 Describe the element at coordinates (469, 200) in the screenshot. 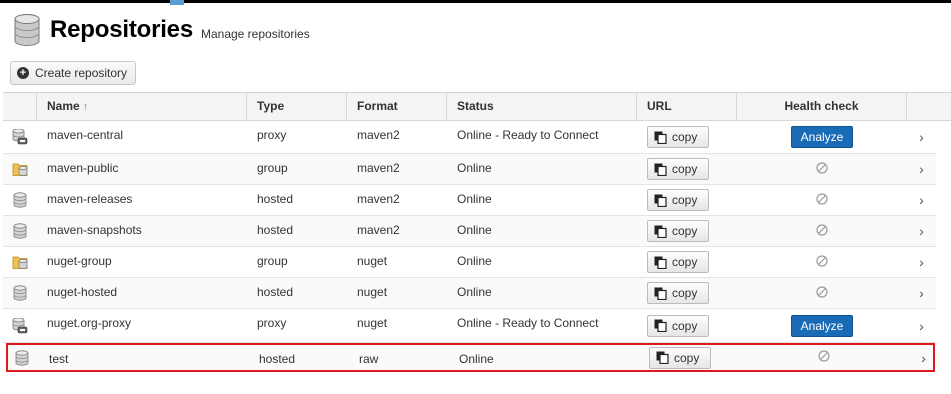

I see `table-row: maven-releases hosted maven2 Online copy ›` at that location.